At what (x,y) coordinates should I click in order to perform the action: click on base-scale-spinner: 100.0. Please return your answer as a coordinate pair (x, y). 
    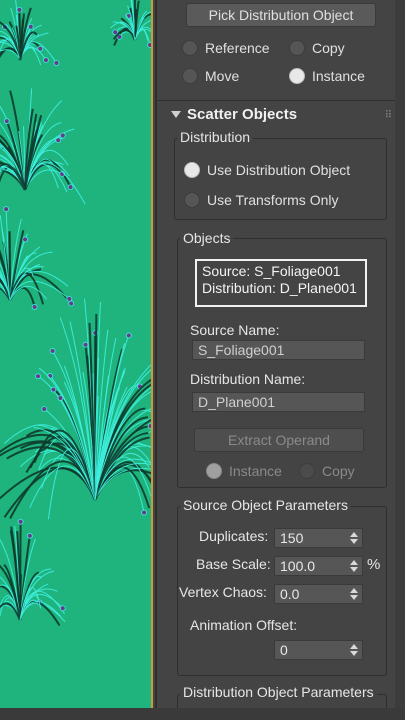
    Looking at the image, I should click on (318, 566).